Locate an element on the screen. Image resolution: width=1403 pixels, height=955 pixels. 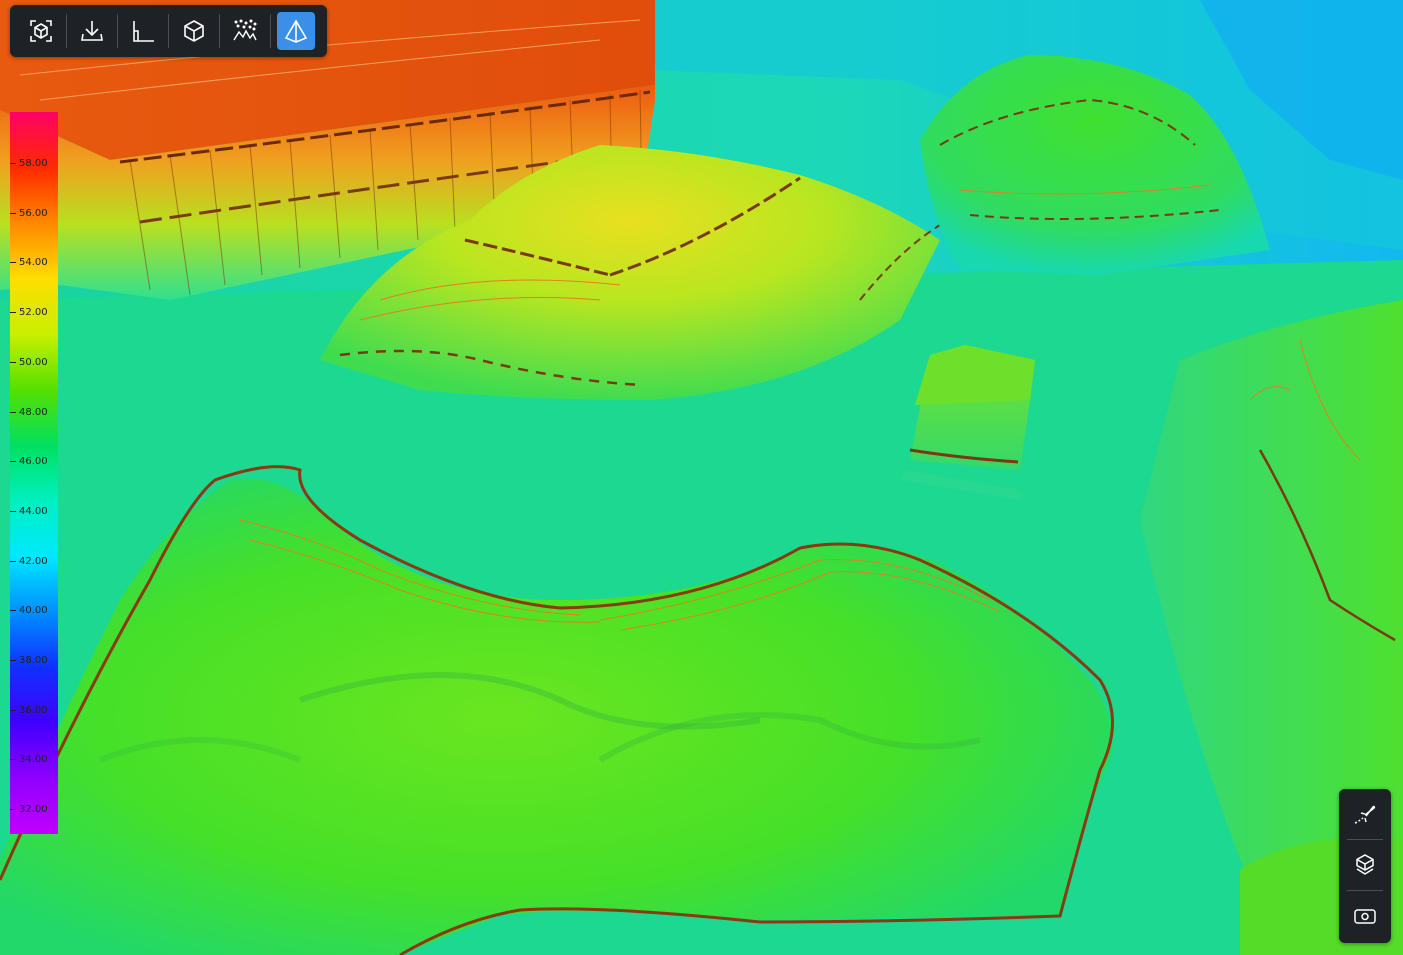
scan-cube-icon-button is located at coordinates (41, 31).